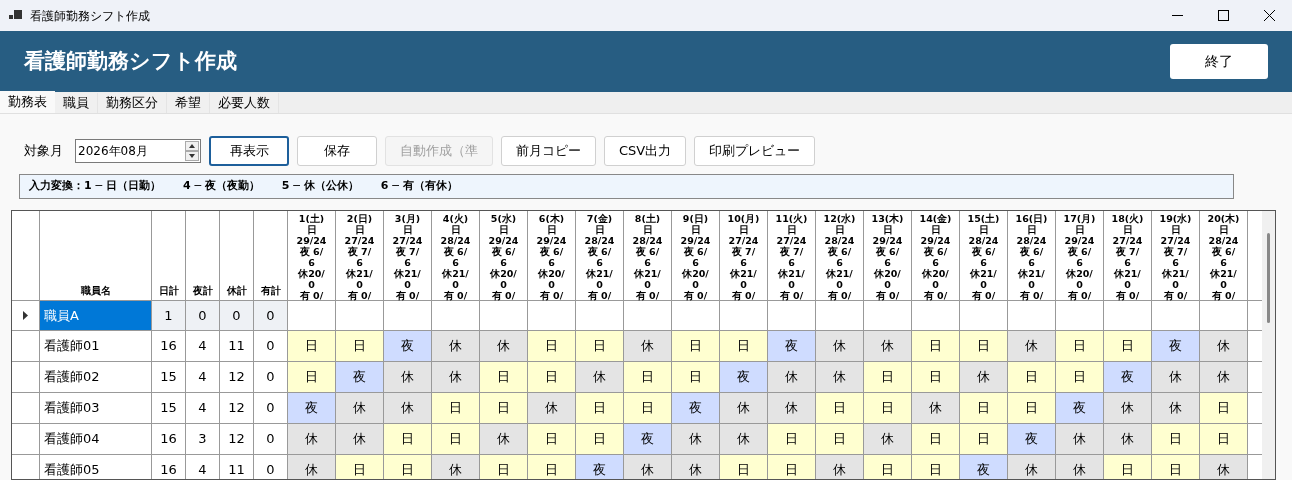  What do you see at coordinates (1268, 345) in the screenshot?
I see `vertical-scrollbar` at bounding box center [1268, 345].